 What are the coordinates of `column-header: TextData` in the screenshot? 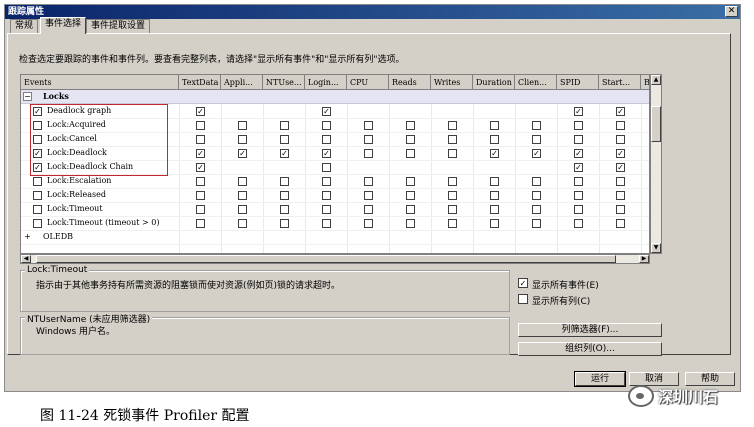 It's located at (200, 82).